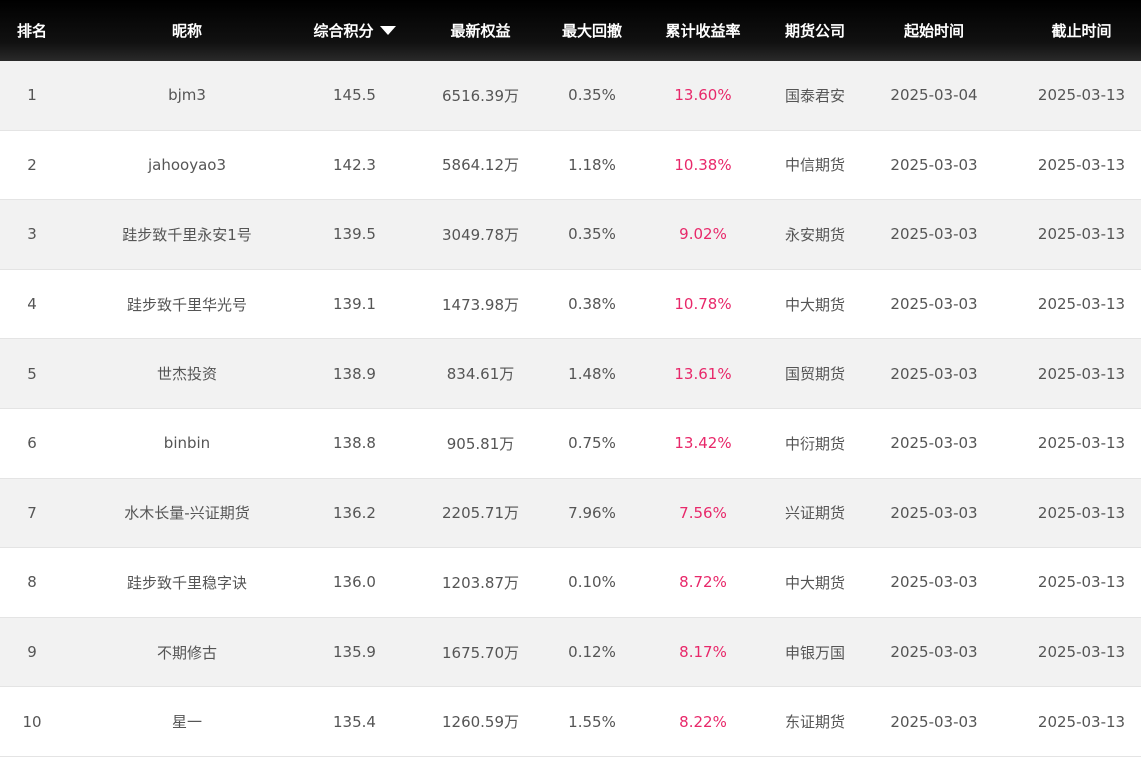 The image size is (1141, 757). Describe the element at coordinates (592, 582) in the screenshot. I see `cell-drawdown: 0.10%` at that location.